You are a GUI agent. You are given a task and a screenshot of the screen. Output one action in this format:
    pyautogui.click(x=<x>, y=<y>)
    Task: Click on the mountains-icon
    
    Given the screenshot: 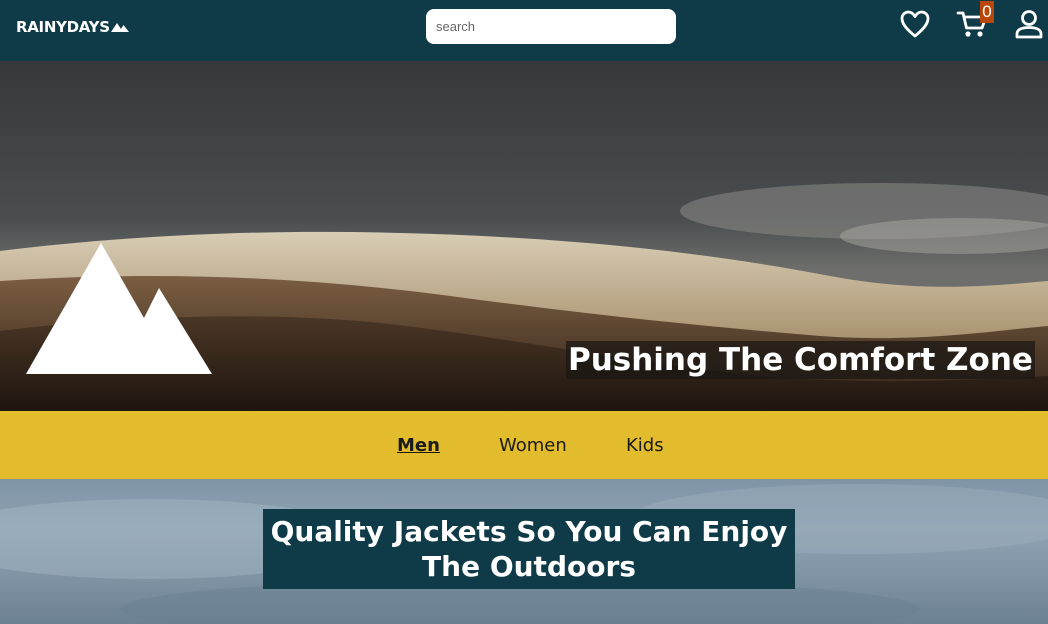 What is the action you would take?
    pyautogui.click(x=119, y=27)
    